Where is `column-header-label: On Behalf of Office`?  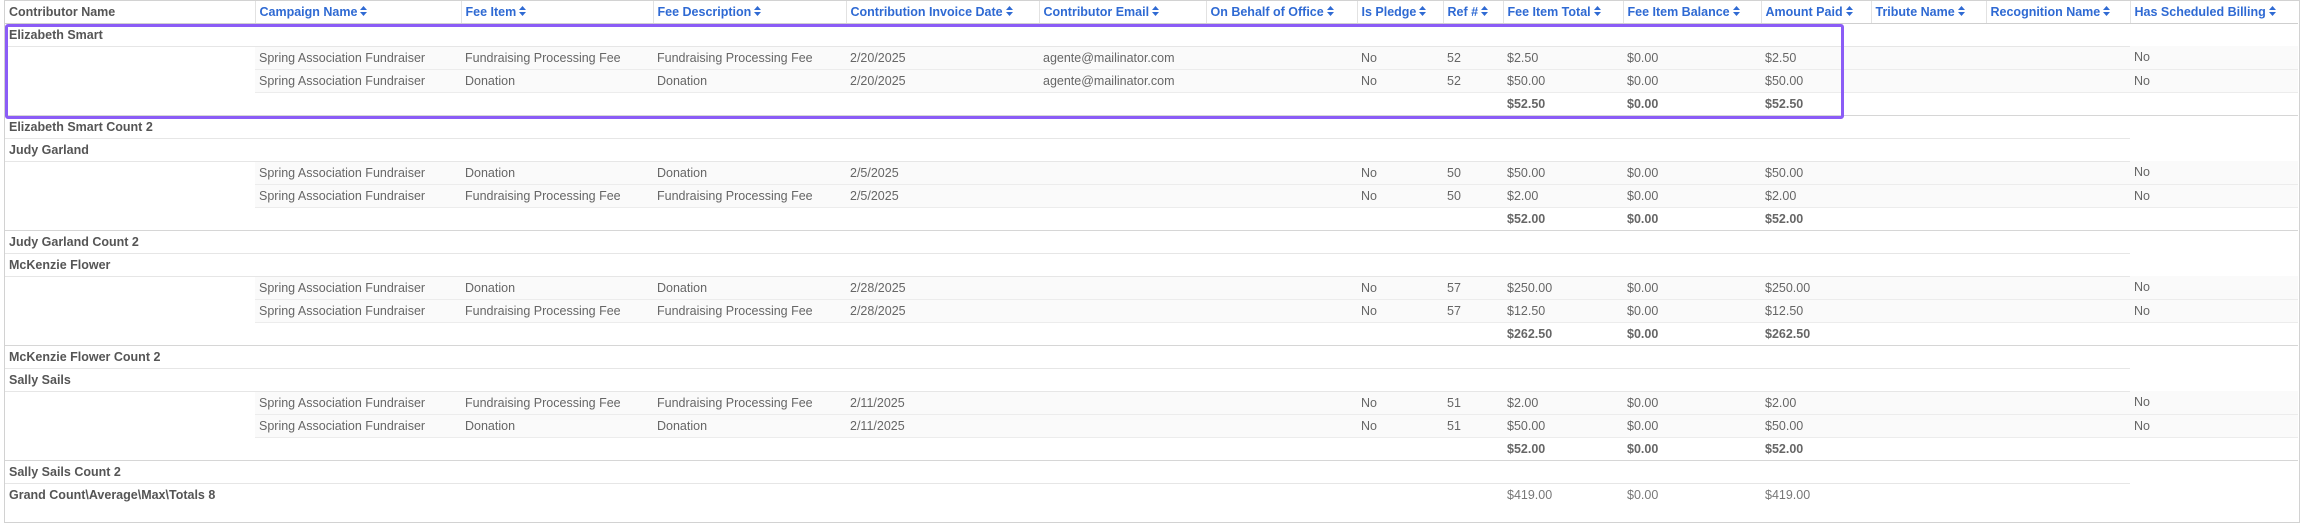 column-header-label: On Behalf of Office is located at coordinates (1267, 11).